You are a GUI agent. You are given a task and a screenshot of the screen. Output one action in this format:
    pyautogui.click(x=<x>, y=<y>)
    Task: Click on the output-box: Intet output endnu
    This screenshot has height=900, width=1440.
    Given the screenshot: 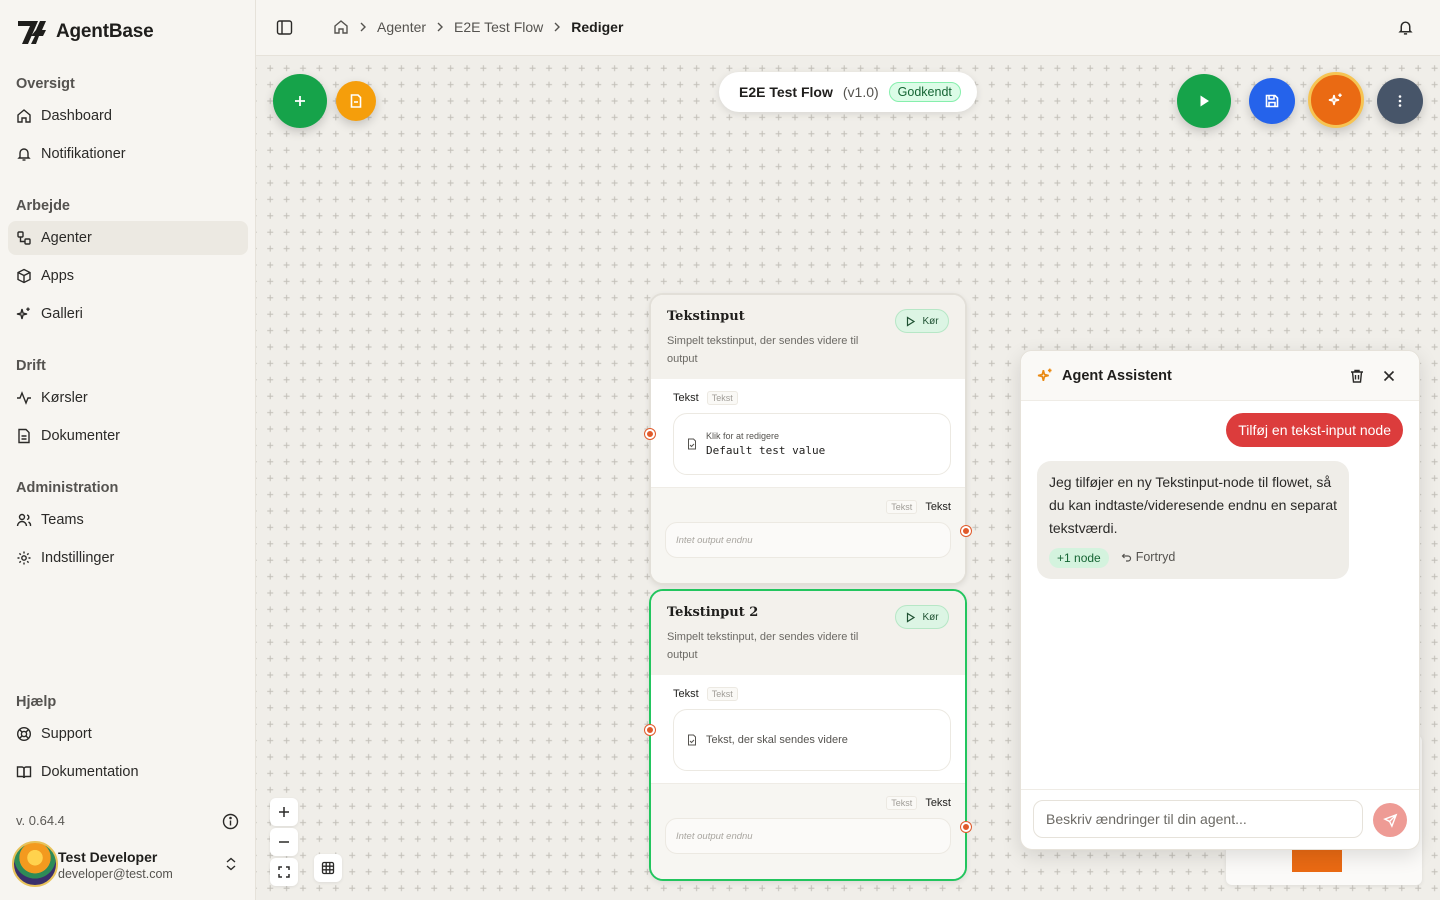 What is the action you would take?
    pyautogui.click(x=808, y=540)
    